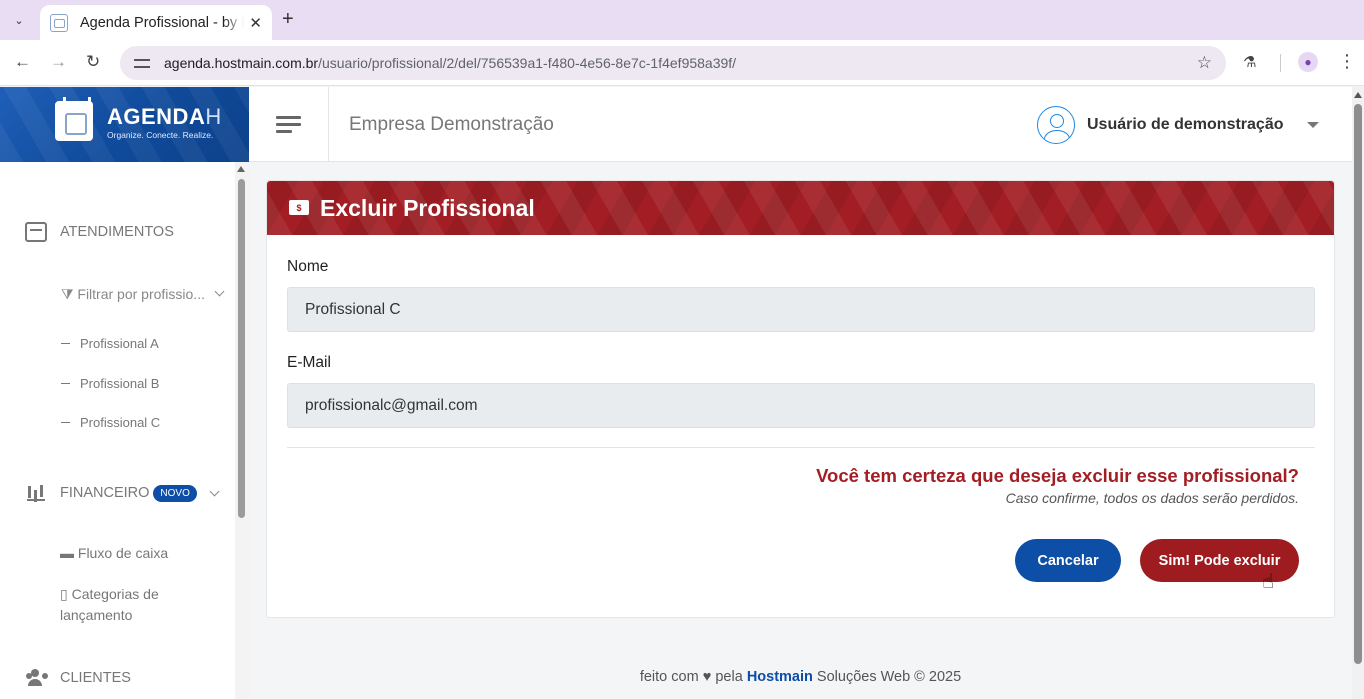 The width and height of the screenshot is (1364, 699). Describe the element at coordinates (299, 207) in the screenshot. I see `money-bill-icon: $` at that location.